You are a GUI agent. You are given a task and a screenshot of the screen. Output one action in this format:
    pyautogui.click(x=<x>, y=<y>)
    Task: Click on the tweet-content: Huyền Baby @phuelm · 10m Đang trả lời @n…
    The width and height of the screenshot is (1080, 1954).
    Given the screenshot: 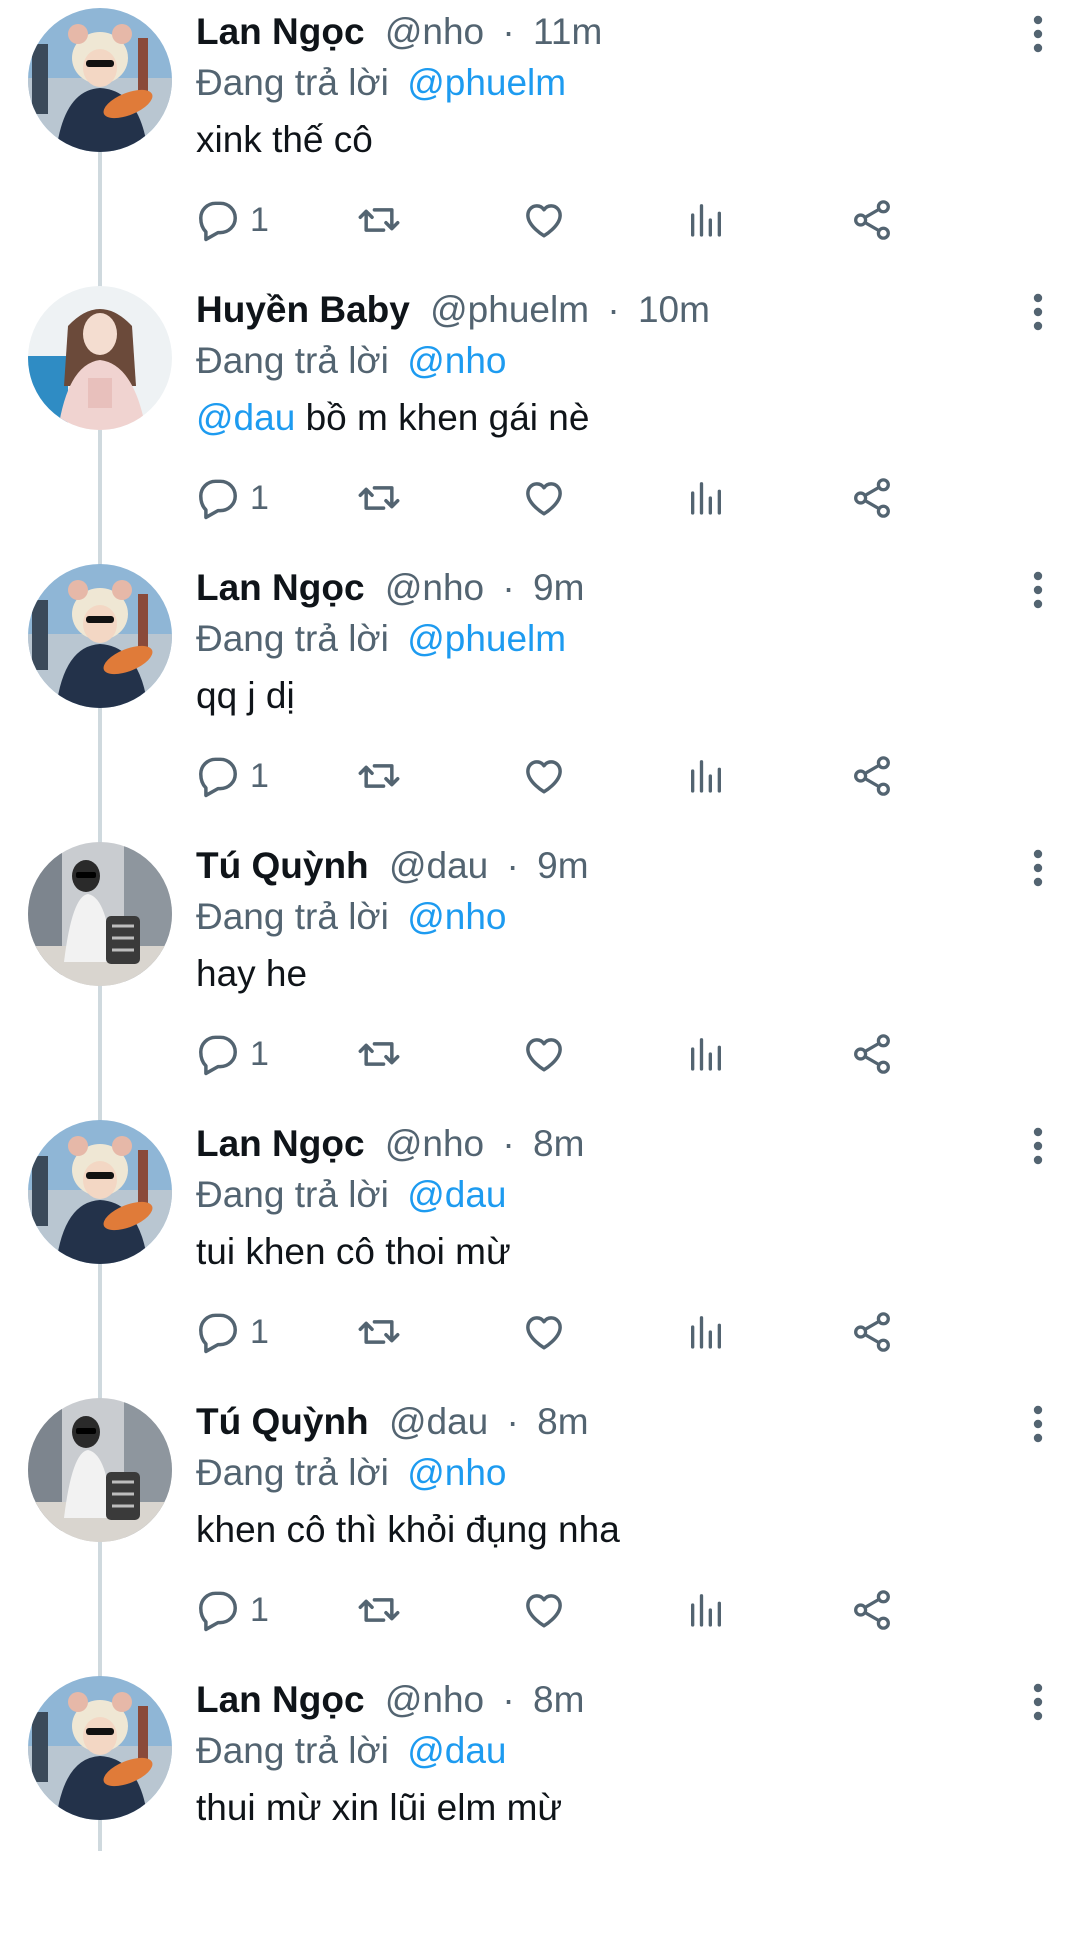 What is the action you would take?
    pyautogui.click(x=618, y=366)
    